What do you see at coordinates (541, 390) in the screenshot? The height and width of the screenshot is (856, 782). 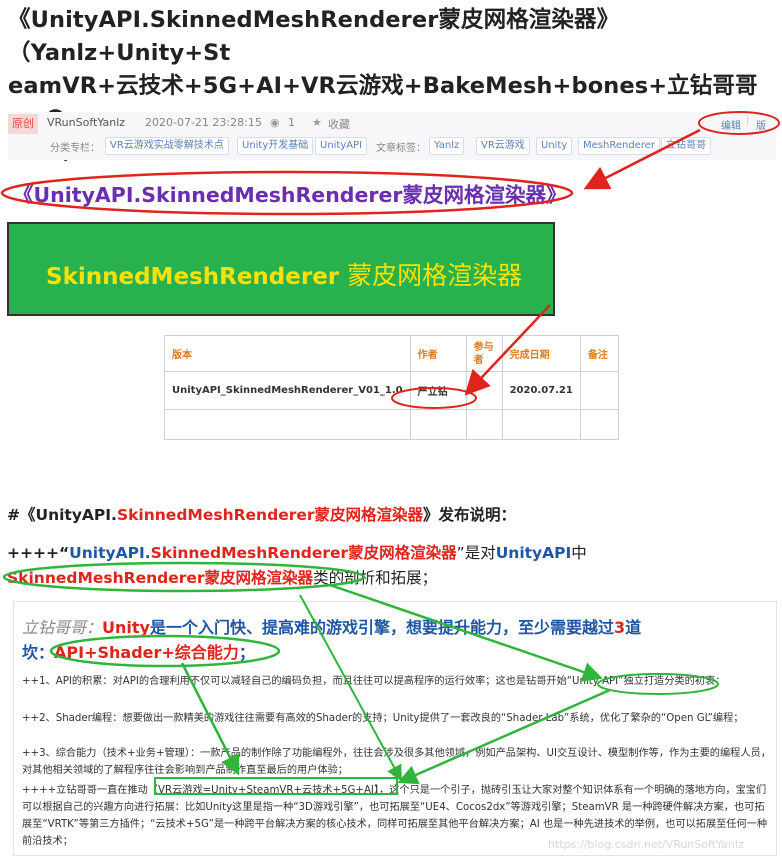 I see `table-cell: 2020.07.21` at bounding box center [541, 390].